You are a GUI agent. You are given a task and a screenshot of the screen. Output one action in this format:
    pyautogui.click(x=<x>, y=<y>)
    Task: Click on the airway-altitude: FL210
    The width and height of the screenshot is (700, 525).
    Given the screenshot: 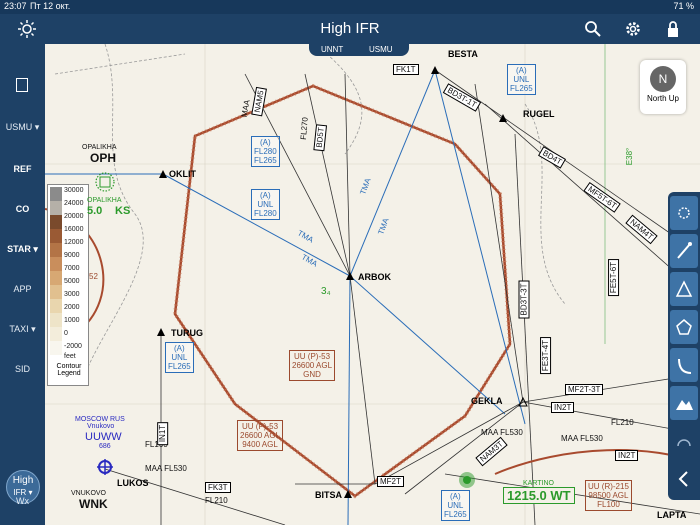 What is the action you would take?
    pyautogui.click(x=622, y=422)
    